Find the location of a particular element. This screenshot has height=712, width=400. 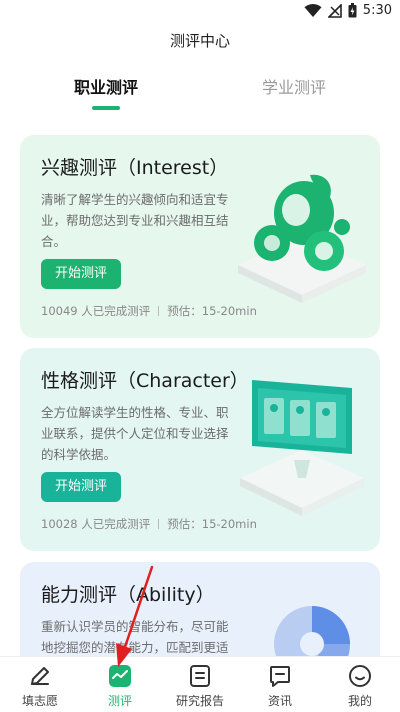

pencil-icon is located at coordinates (40, 676).